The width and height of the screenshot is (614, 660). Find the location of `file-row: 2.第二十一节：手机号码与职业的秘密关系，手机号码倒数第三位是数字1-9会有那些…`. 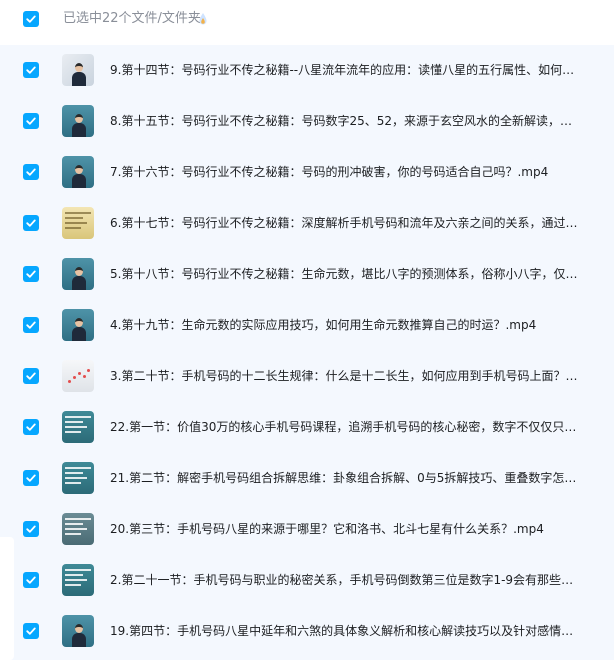

file-row: 2.第二十一节：手机号码与职业的秘密关系，手机号码倒数第三位是数字1-9会有那些… is located at coordinates (307, 580).